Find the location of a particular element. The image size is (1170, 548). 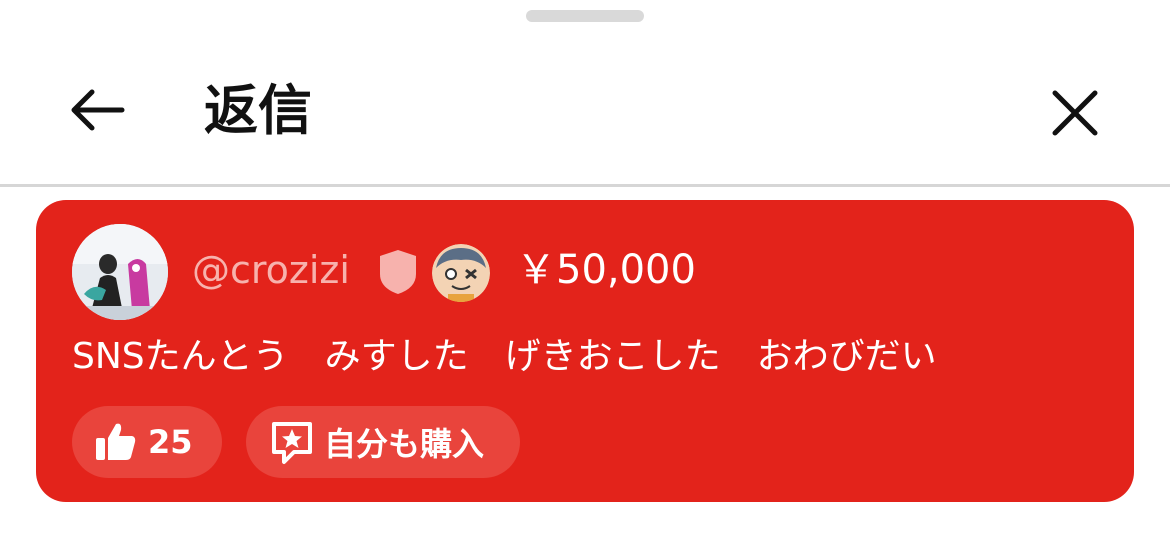

member-sticker is located at coordinates (461, 273).